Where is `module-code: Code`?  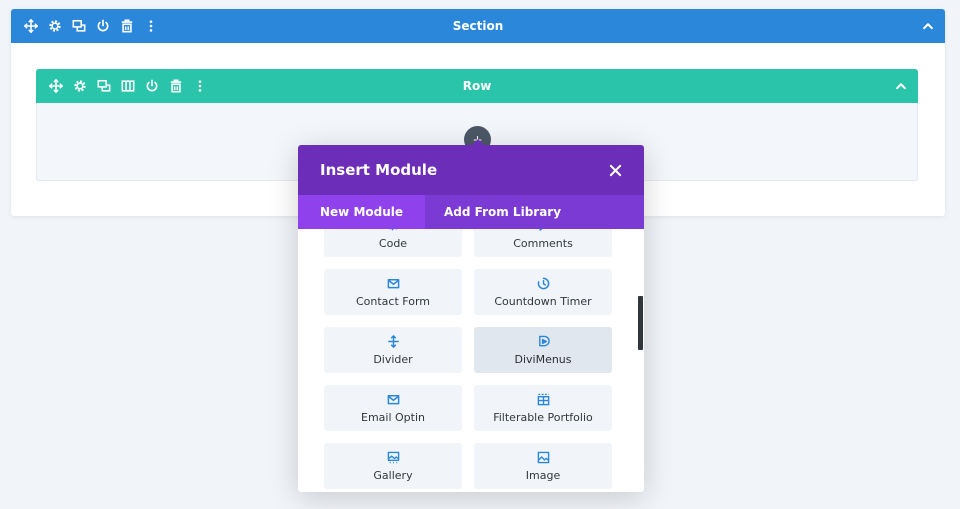 module-code: Code is located at coordinates (393, 243).